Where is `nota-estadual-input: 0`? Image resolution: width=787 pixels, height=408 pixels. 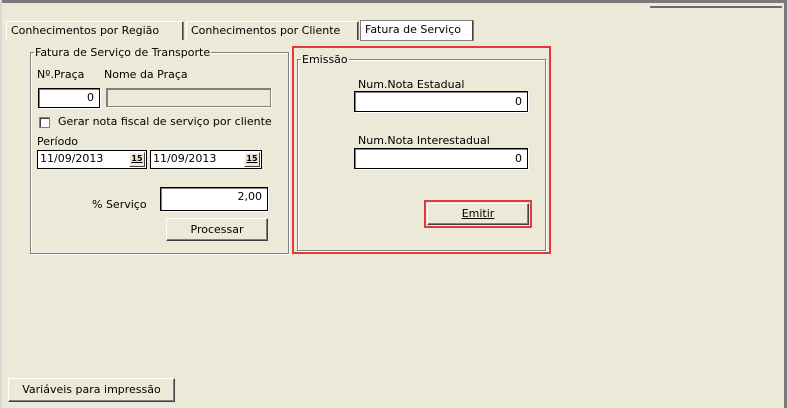 nota-estadual-input: 0 is located at coordinates (441, 101).